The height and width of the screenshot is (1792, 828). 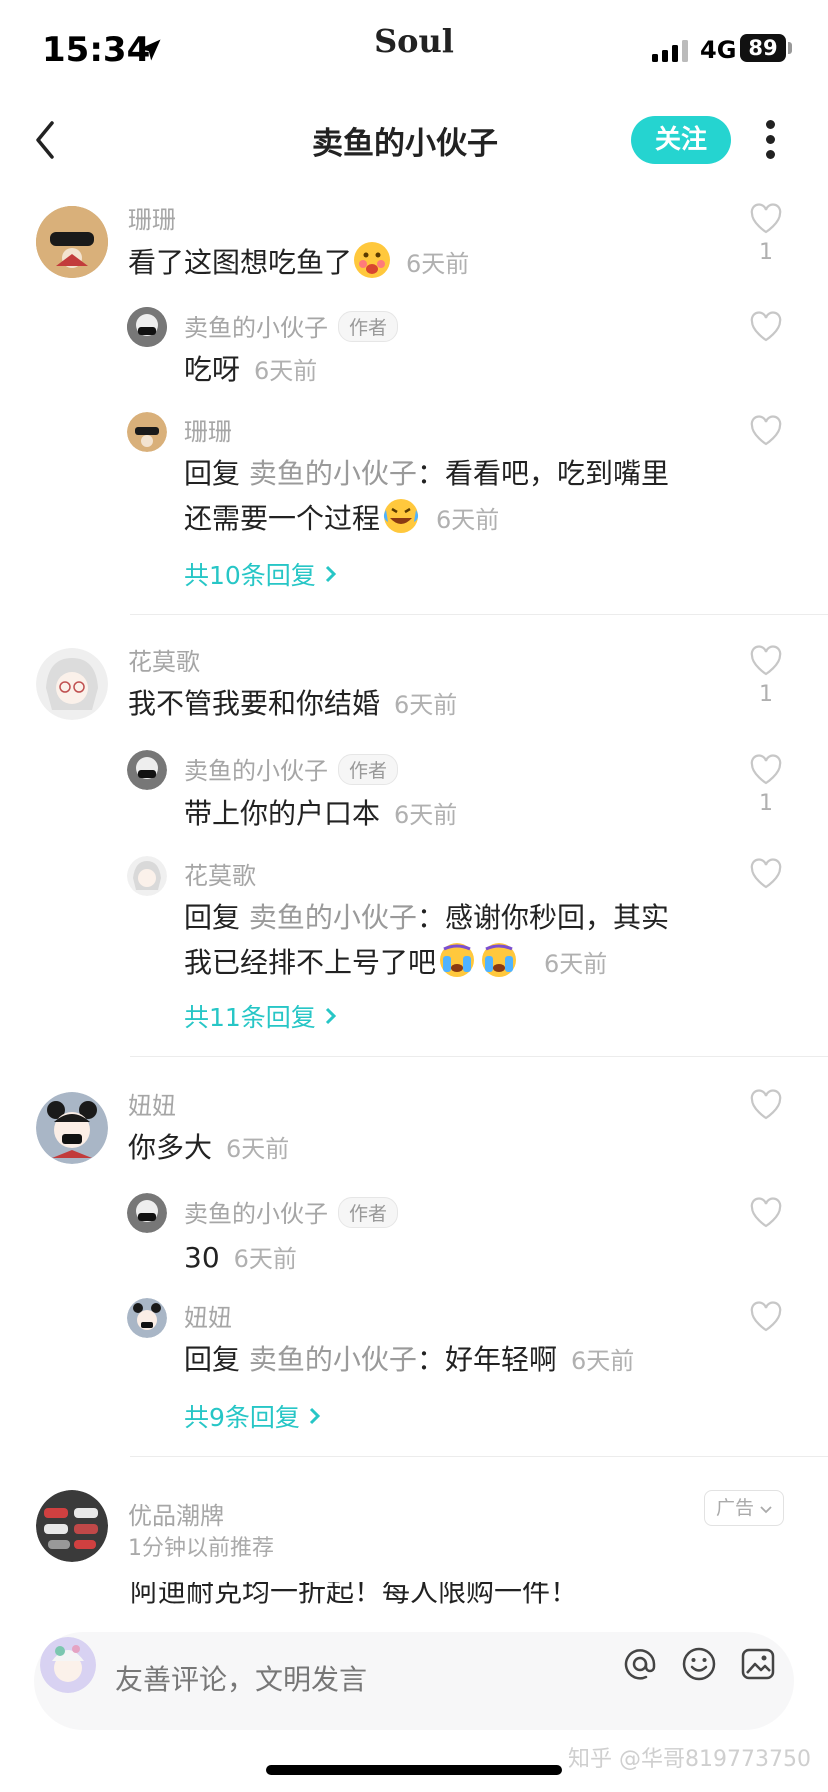 I want to click on view-more-replies-link: 共9条回复, so click(x=253, y=1416).